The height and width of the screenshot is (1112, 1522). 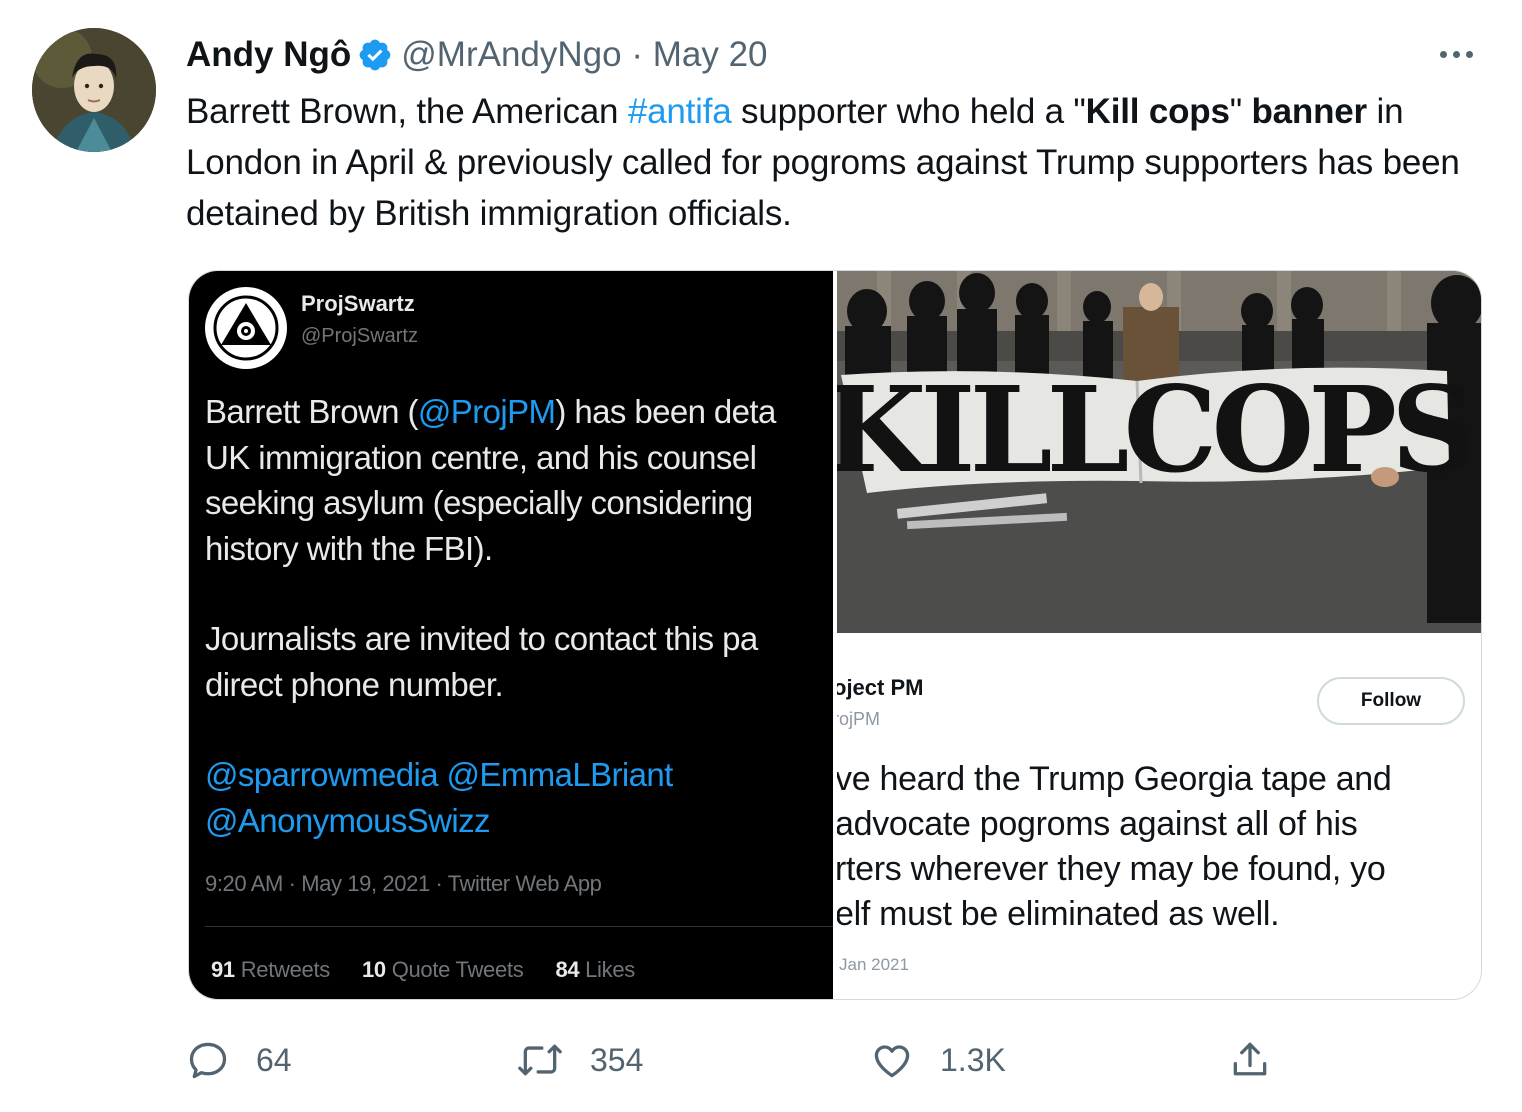 What do you see at coordinates (1456, 54) in the screenshot?
I see `more-options-icon` at bounding box center [1456, 54].